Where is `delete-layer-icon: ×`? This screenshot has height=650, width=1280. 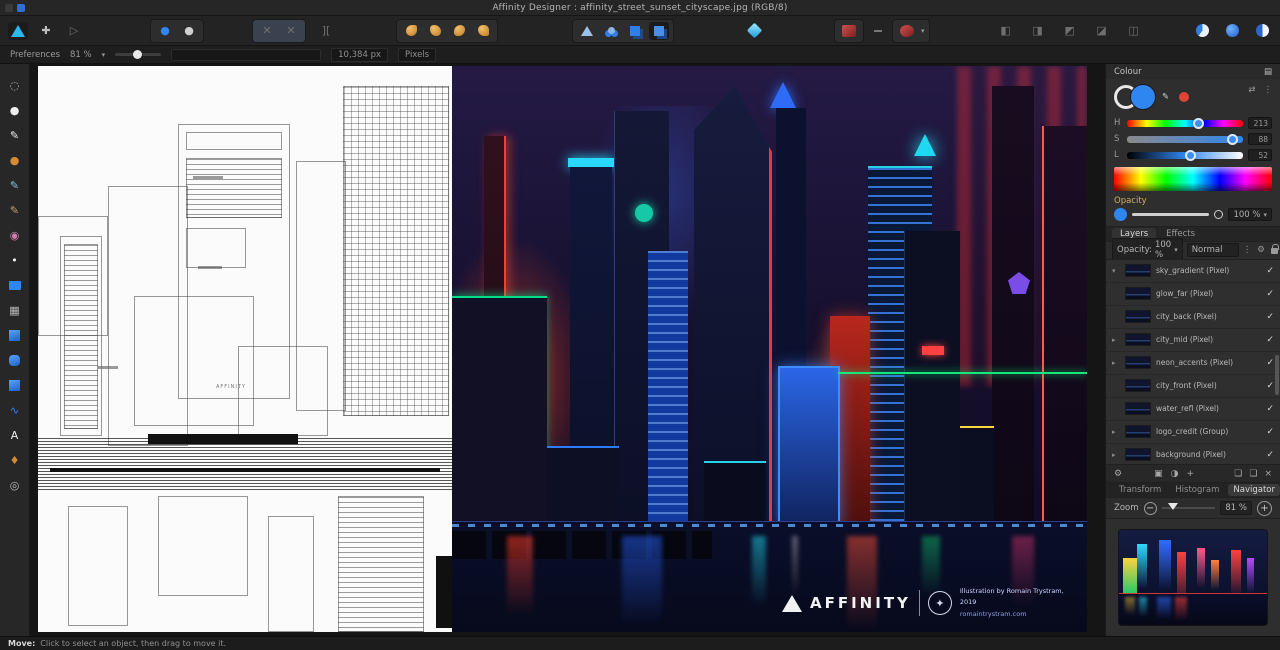
delete-layer-icon: × is located at coordinates (1268, 474).